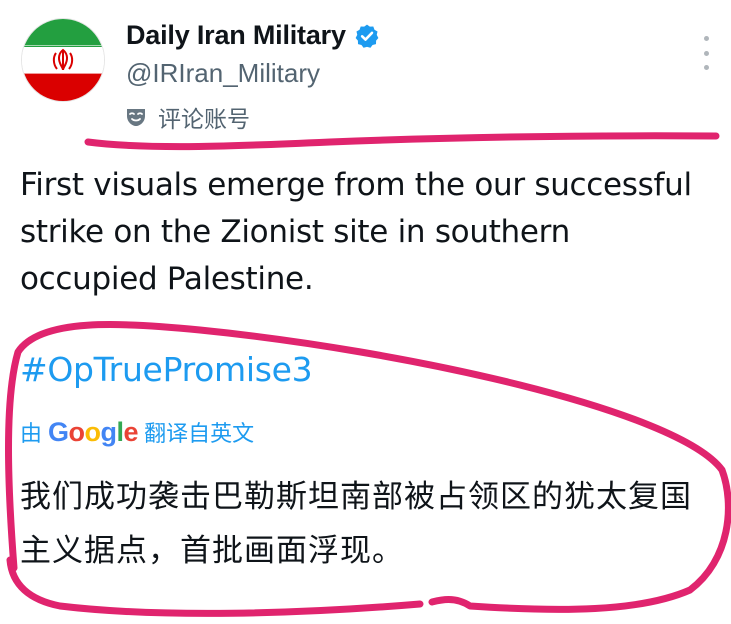 The height and width of the screenshot is (624, 731). I want to click on verified-badge-icon, so click(367, 36).